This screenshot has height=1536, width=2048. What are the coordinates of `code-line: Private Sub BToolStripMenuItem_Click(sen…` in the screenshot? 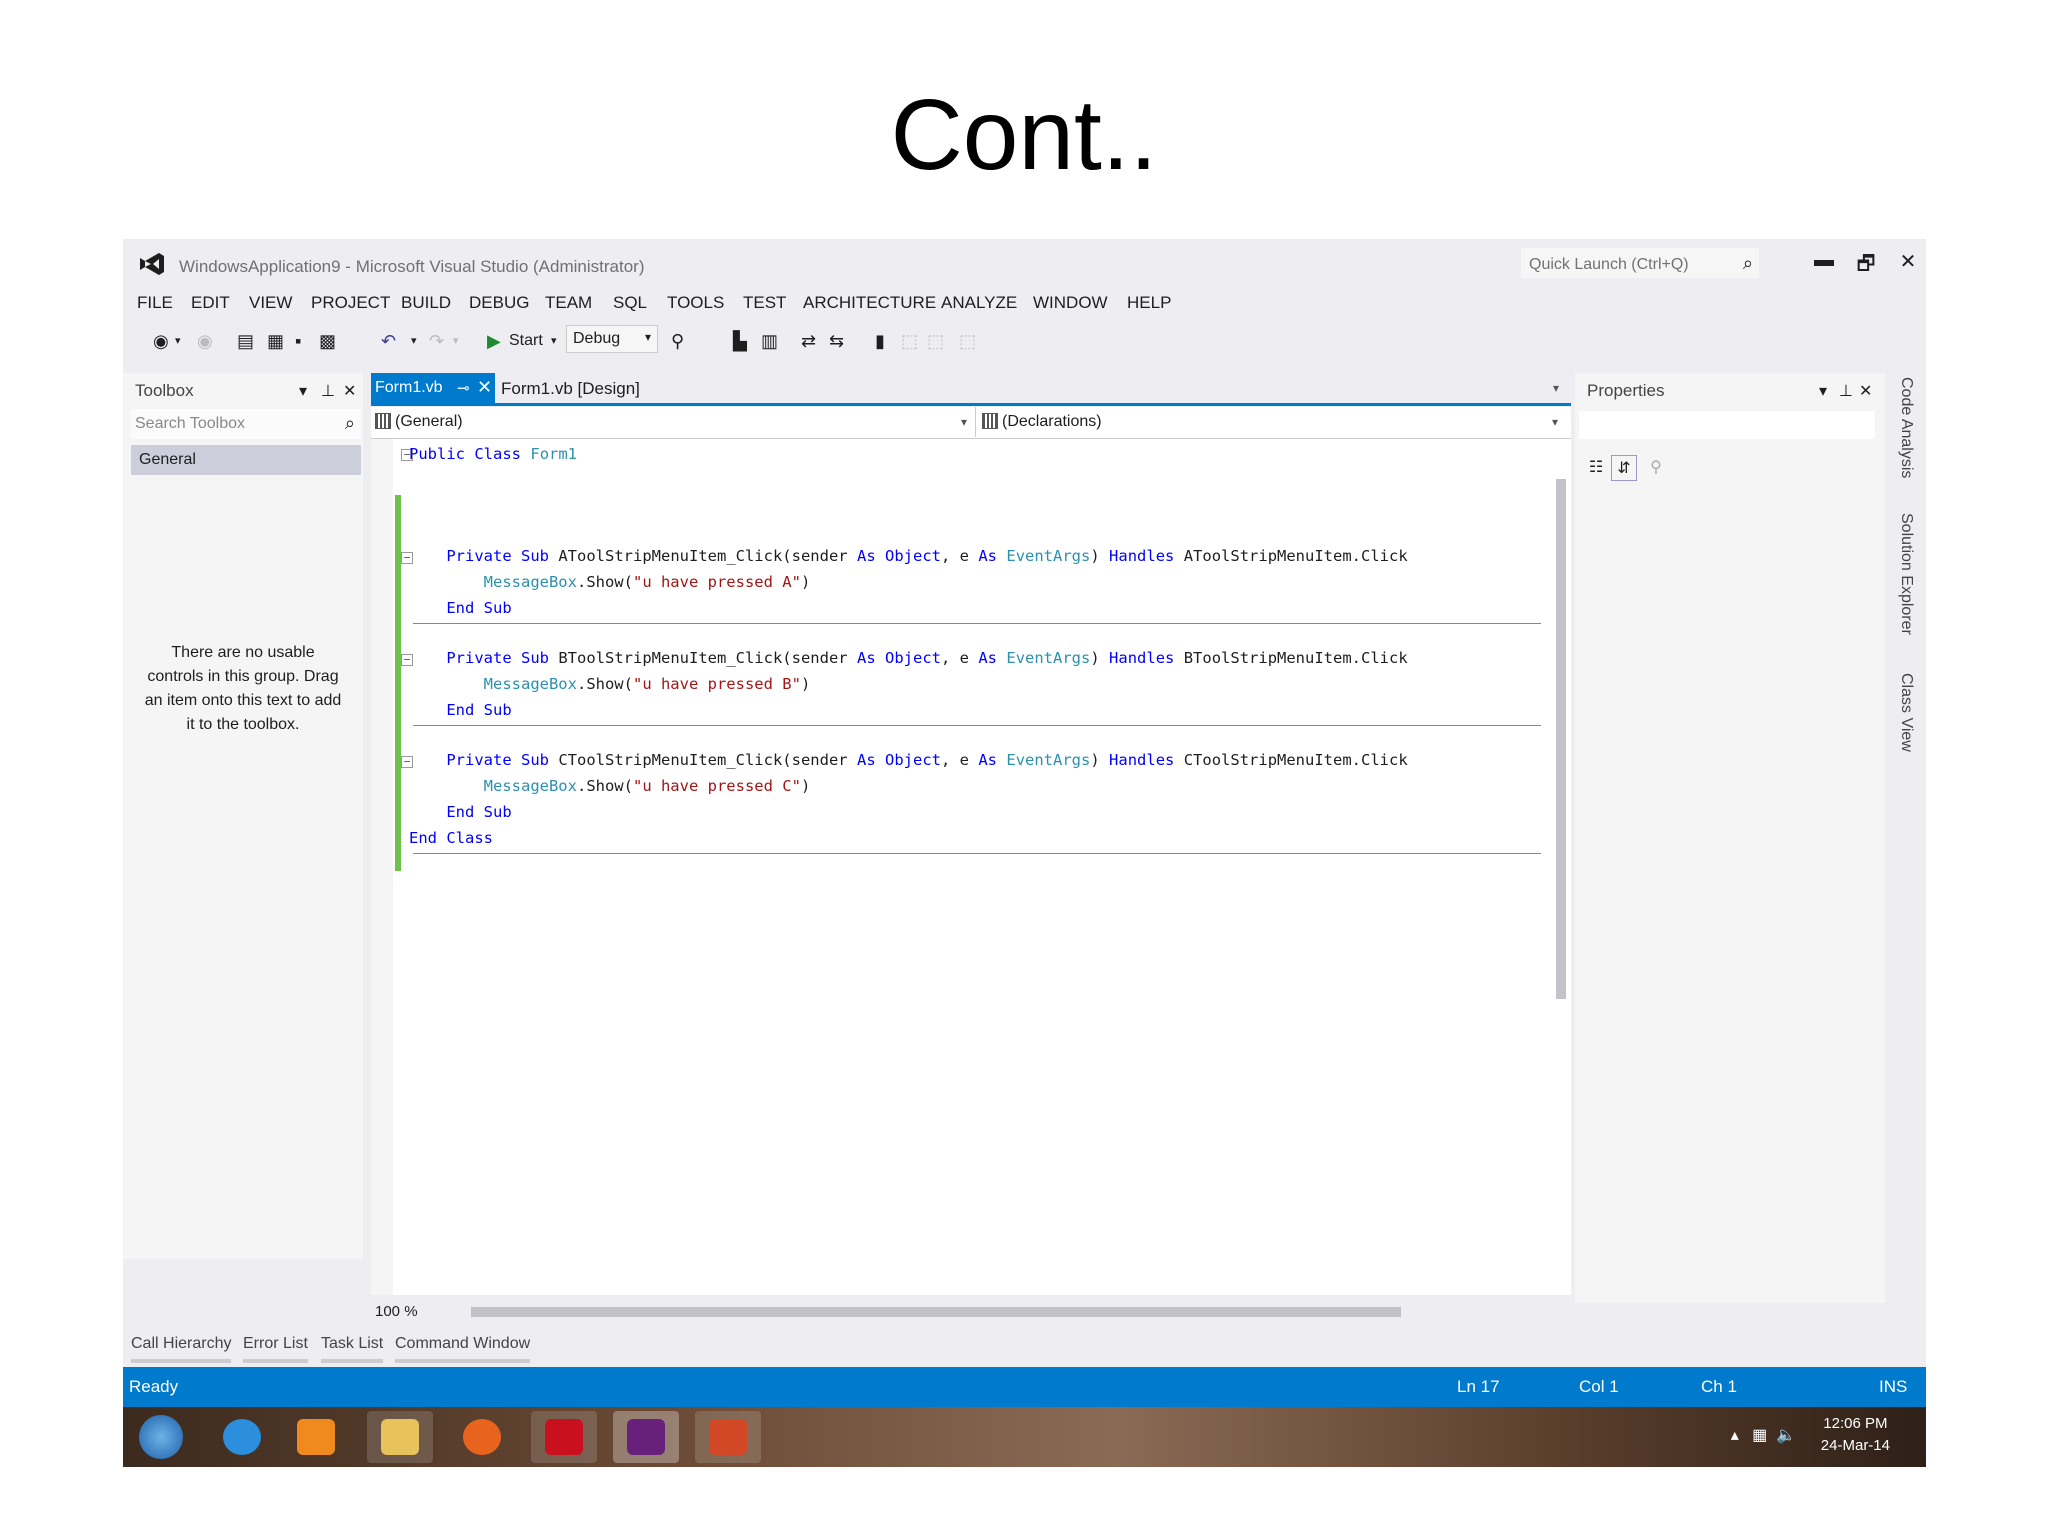 It's located at (927, 658).